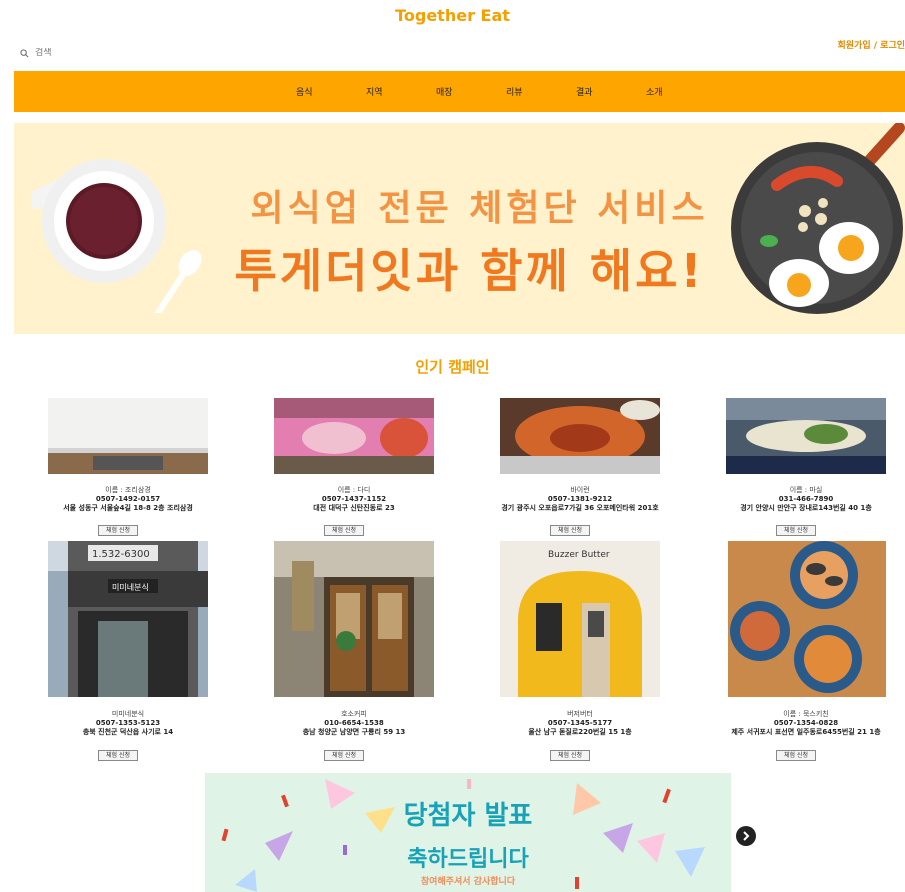  Describe the element at coordinates (806, 490) in the screenshot. I see `store-name: 이름 : 마실` at that location.